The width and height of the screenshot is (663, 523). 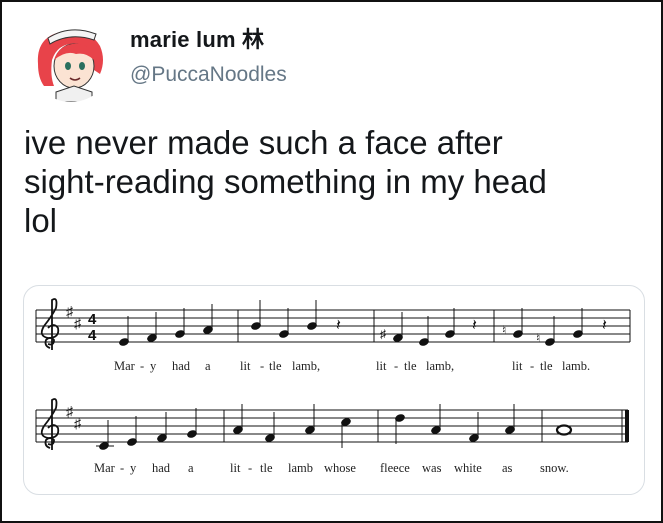 I want to click on lyric-syllable: lamb., so click(x=576, y=366).